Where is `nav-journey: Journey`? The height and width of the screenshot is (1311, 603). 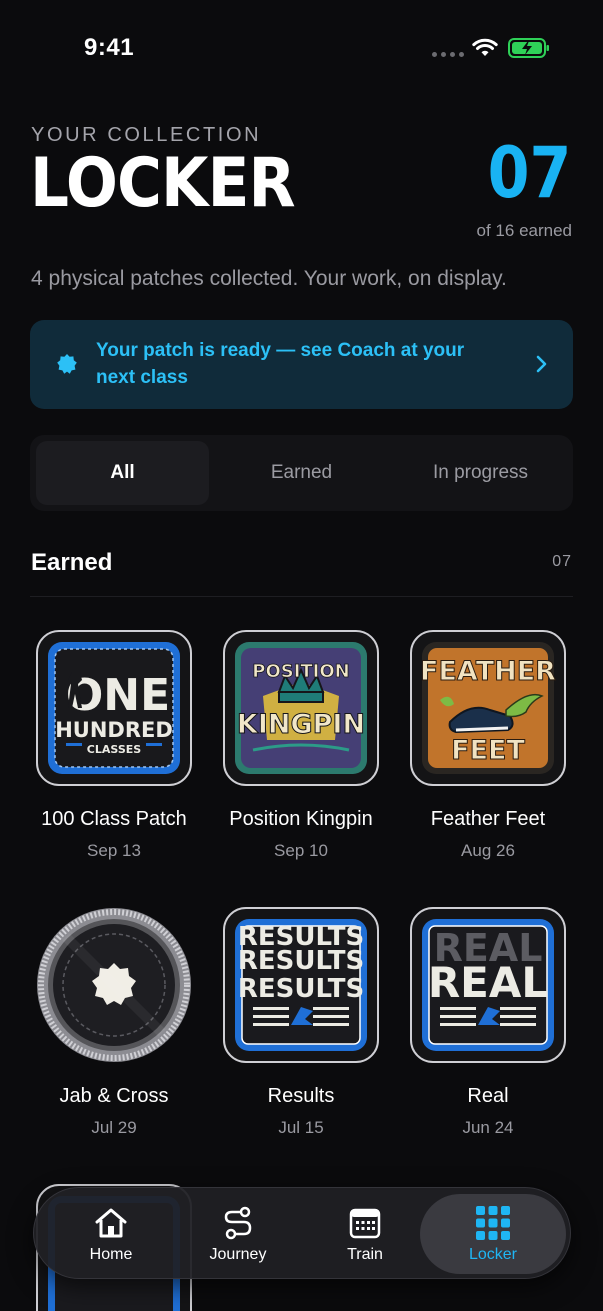 nav-journey: Journey is located at coordinates (238, 1234).